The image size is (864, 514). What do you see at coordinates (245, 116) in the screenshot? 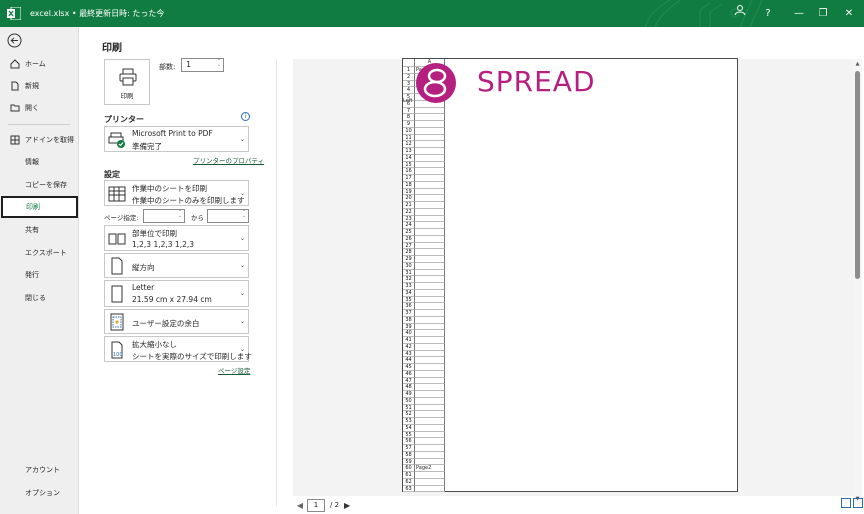
I see `info-icon: i` at bounding box center [245, 116].